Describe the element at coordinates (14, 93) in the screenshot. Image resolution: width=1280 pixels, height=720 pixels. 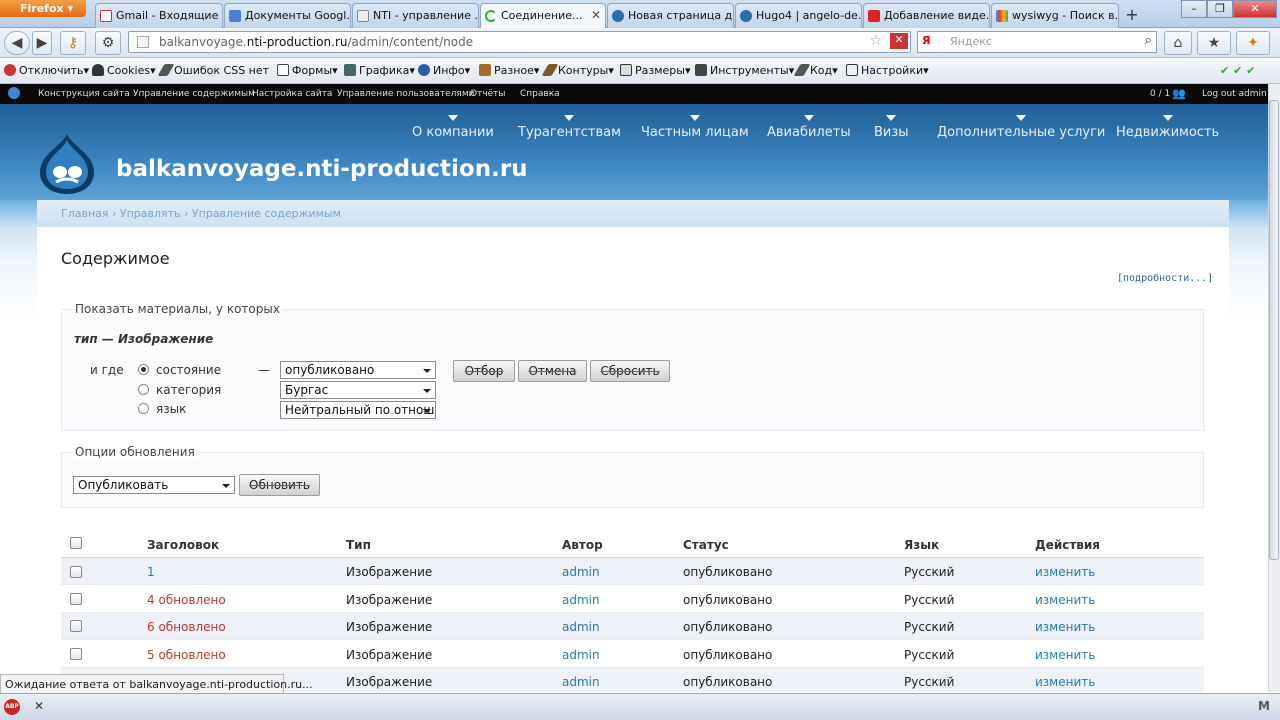
I see `drupal-icon` at that location.